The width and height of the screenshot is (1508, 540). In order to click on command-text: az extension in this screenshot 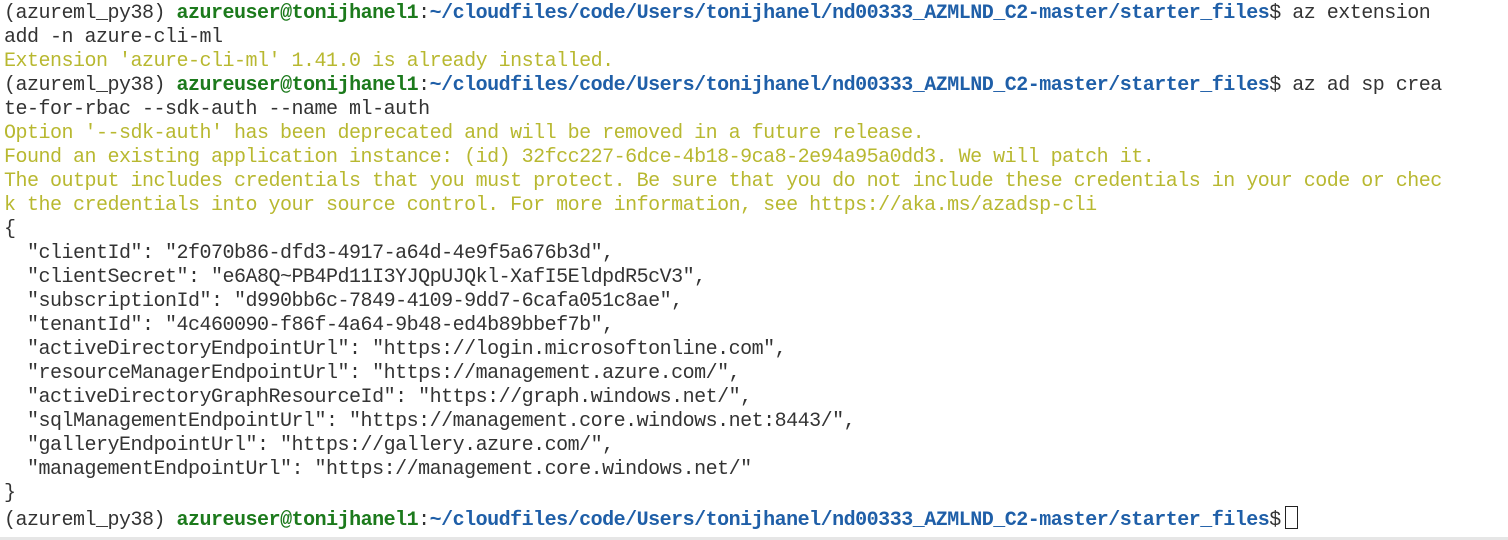, I will do `click(1355, 13)`.